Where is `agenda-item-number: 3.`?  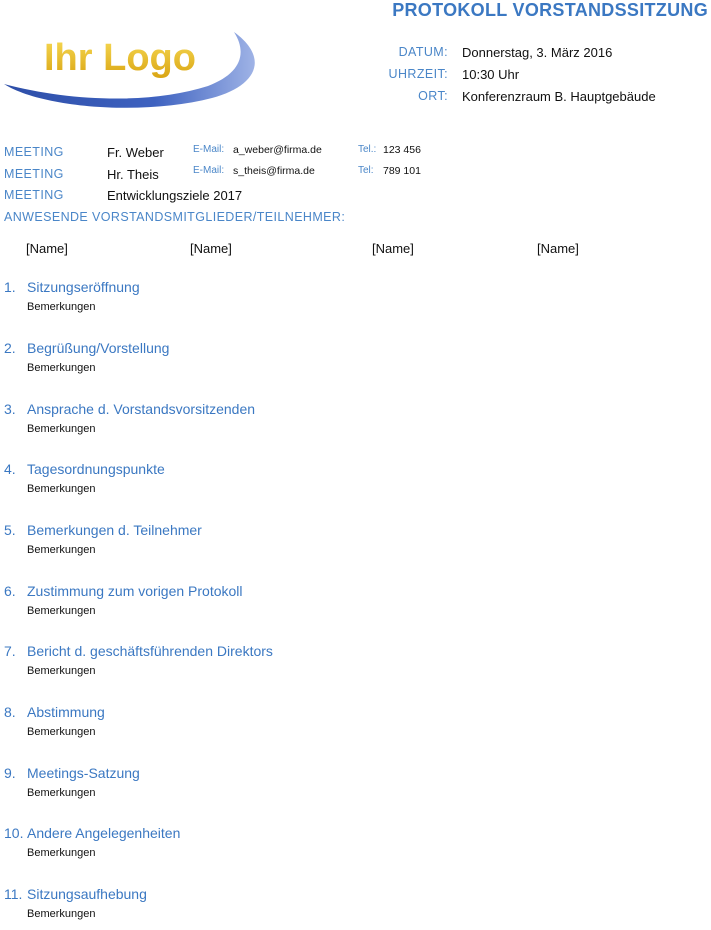 agenda-item-number: 3. is located at coordinates (10, 409).